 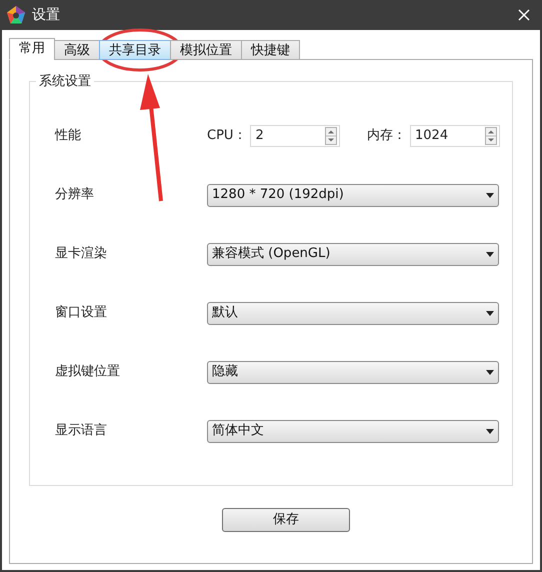 I want to click on dropdown: 默认, so click(x=353, y=313).